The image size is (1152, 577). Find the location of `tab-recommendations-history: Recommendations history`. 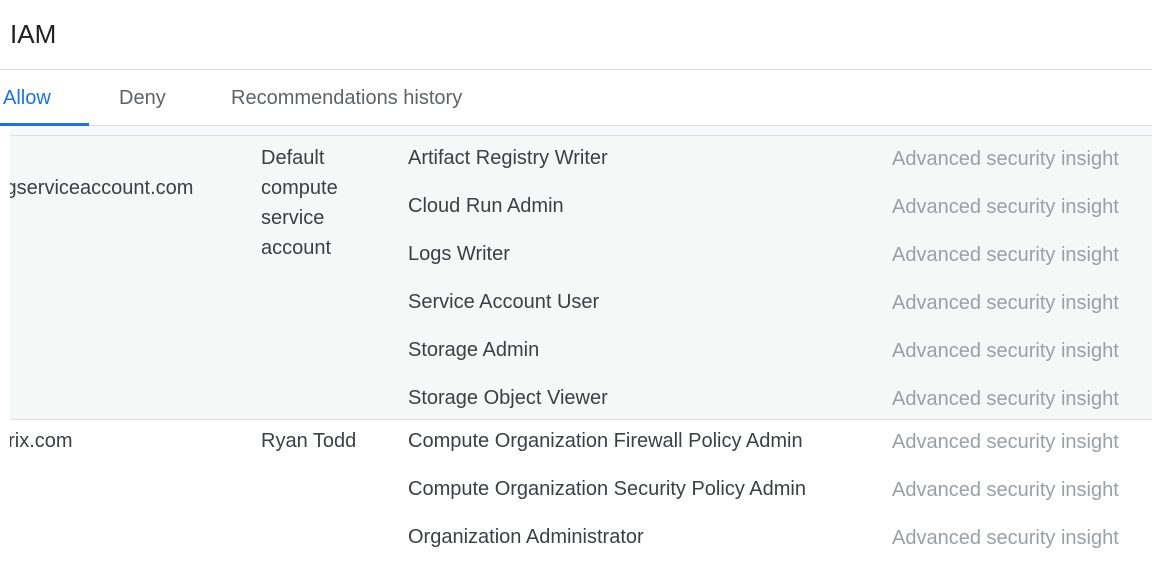

tab-recommendations-history: Recommendations history is located at coordinates (346, 97).